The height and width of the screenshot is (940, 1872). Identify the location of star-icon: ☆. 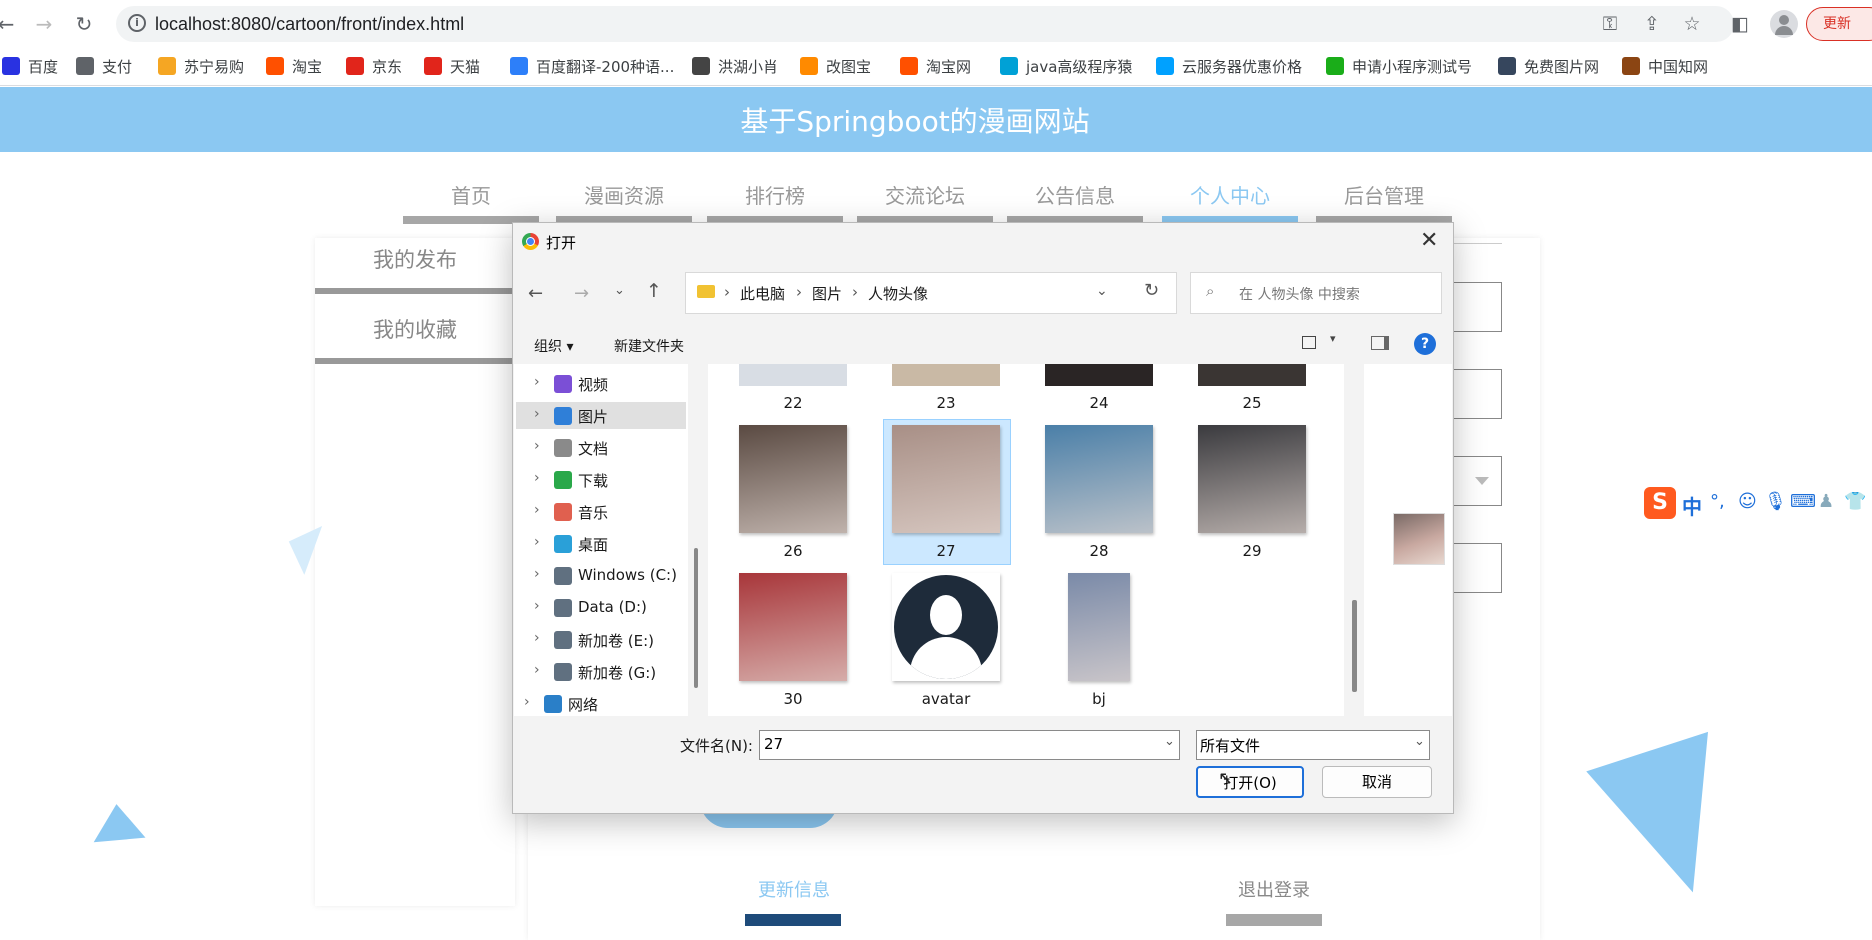
(1692, 24).